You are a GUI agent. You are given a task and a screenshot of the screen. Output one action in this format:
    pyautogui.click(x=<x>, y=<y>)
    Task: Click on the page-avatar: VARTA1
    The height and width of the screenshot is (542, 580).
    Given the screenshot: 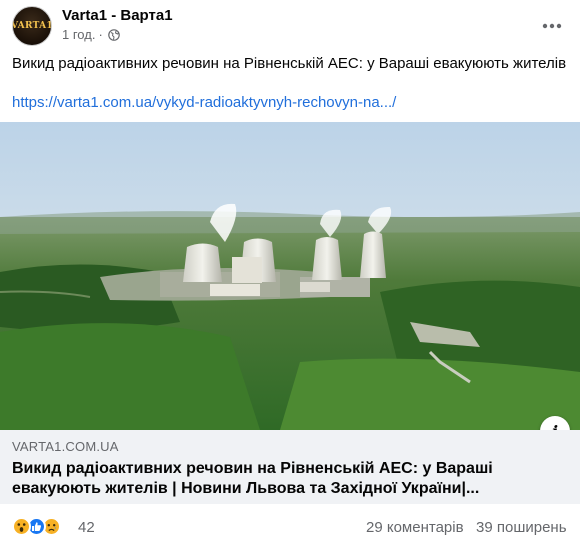 What is the action you would take?
    pyautogui.click(x=32, y=26)
    